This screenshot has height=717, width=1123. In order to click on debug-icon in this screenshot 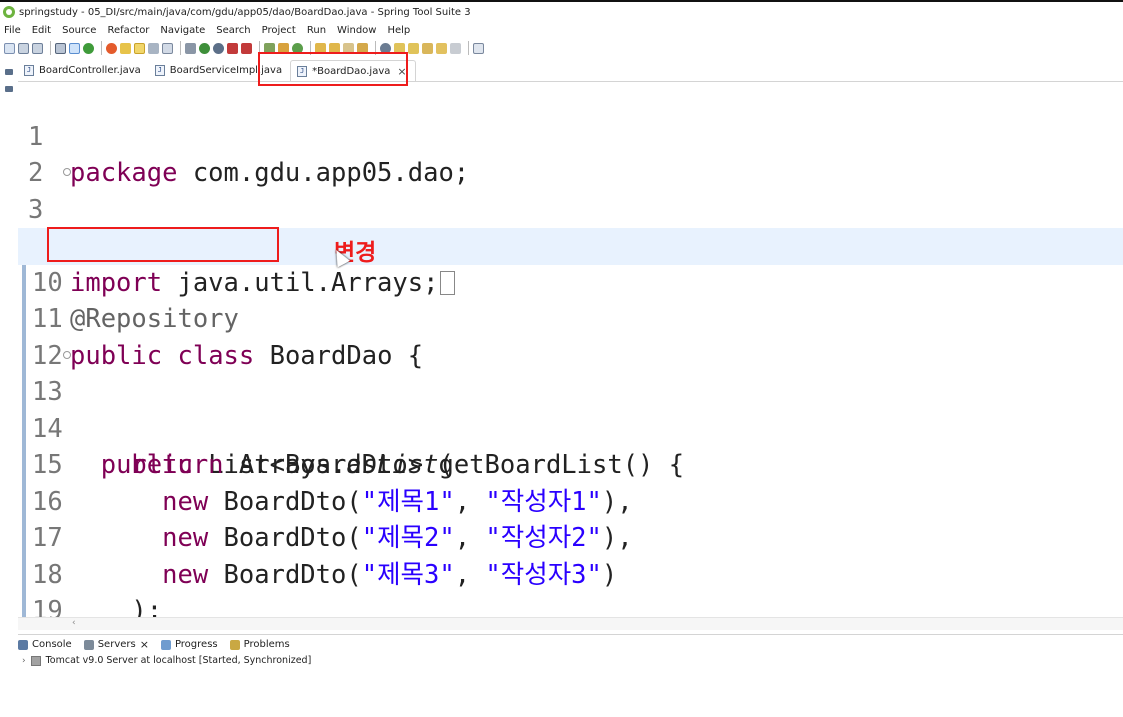, I will do `click(190, 48)`.